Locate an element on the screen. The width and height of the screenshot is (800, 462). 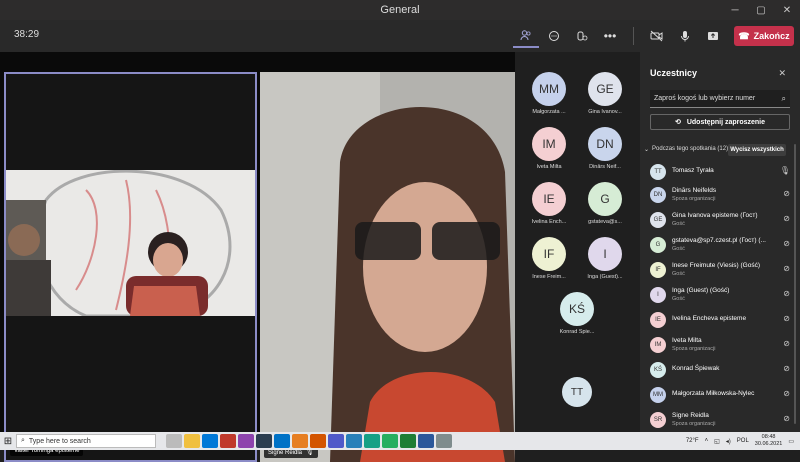
window-title: General is located at coordinates (400, 10).